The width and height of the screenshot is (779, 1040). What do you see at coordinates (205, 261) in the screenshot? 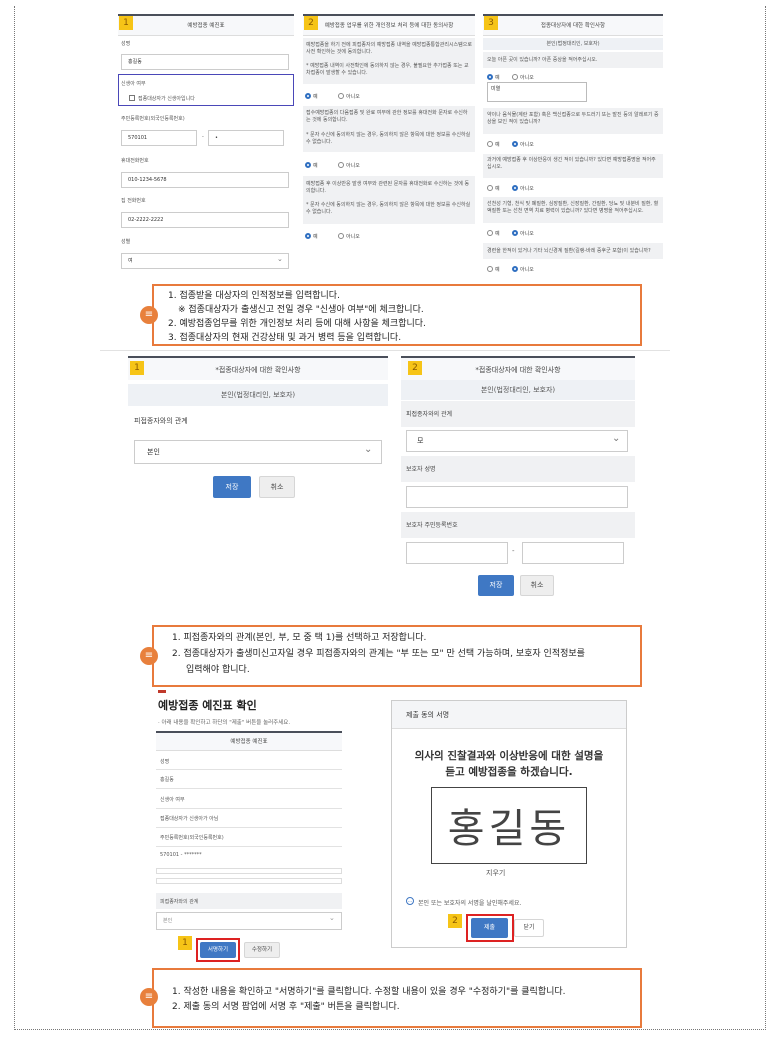
I see `gender-select: 여` at bounding box center [205, 261].